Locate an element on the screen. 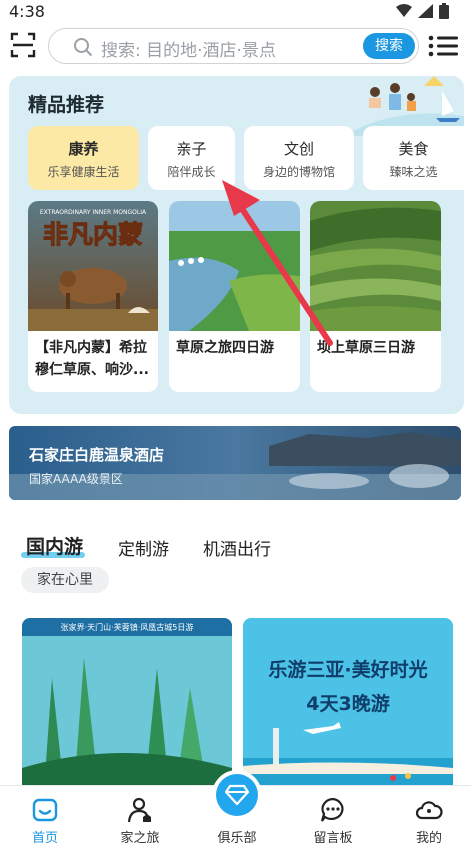  tour-card: 张家界·天门山·芙蓉镇·凤凰古城5日游 is located at coordinates (127, 701).